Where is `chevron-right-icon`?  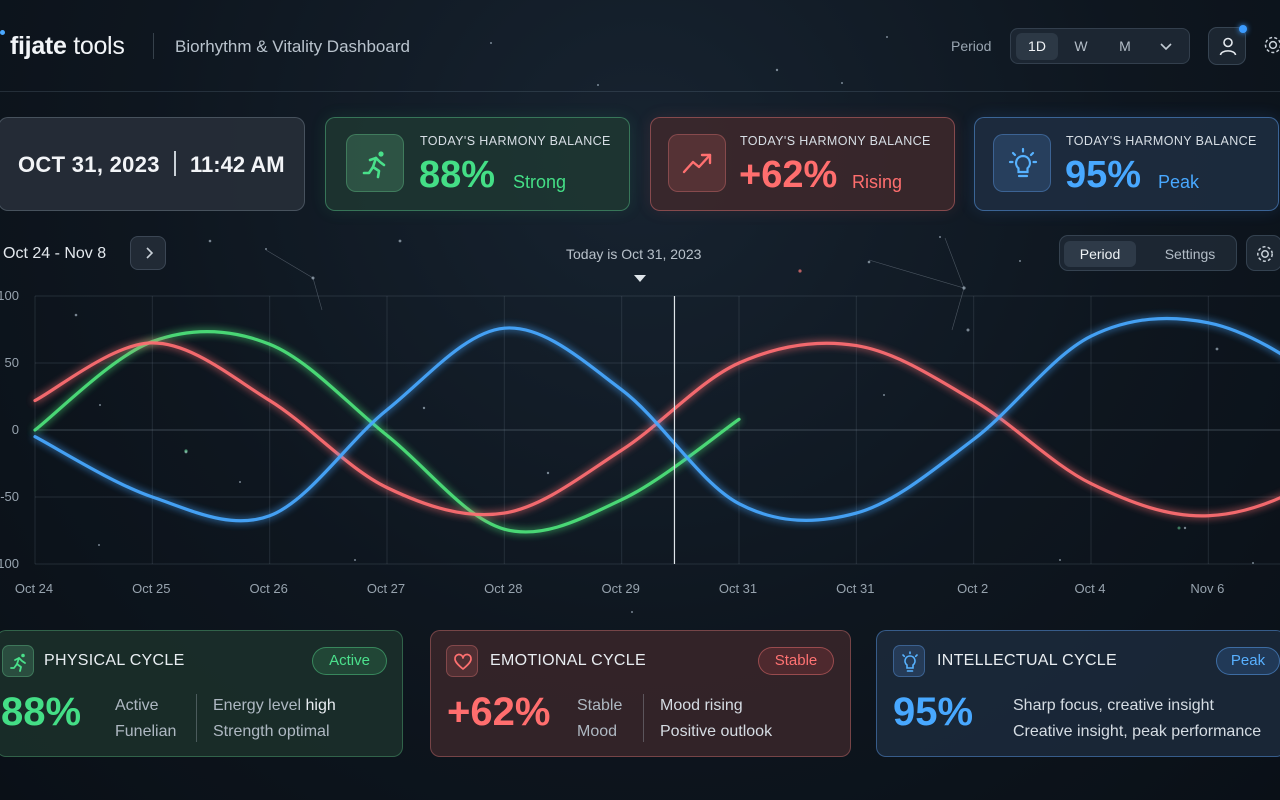
chevron-right-icon is located at coordinates (150, 253).